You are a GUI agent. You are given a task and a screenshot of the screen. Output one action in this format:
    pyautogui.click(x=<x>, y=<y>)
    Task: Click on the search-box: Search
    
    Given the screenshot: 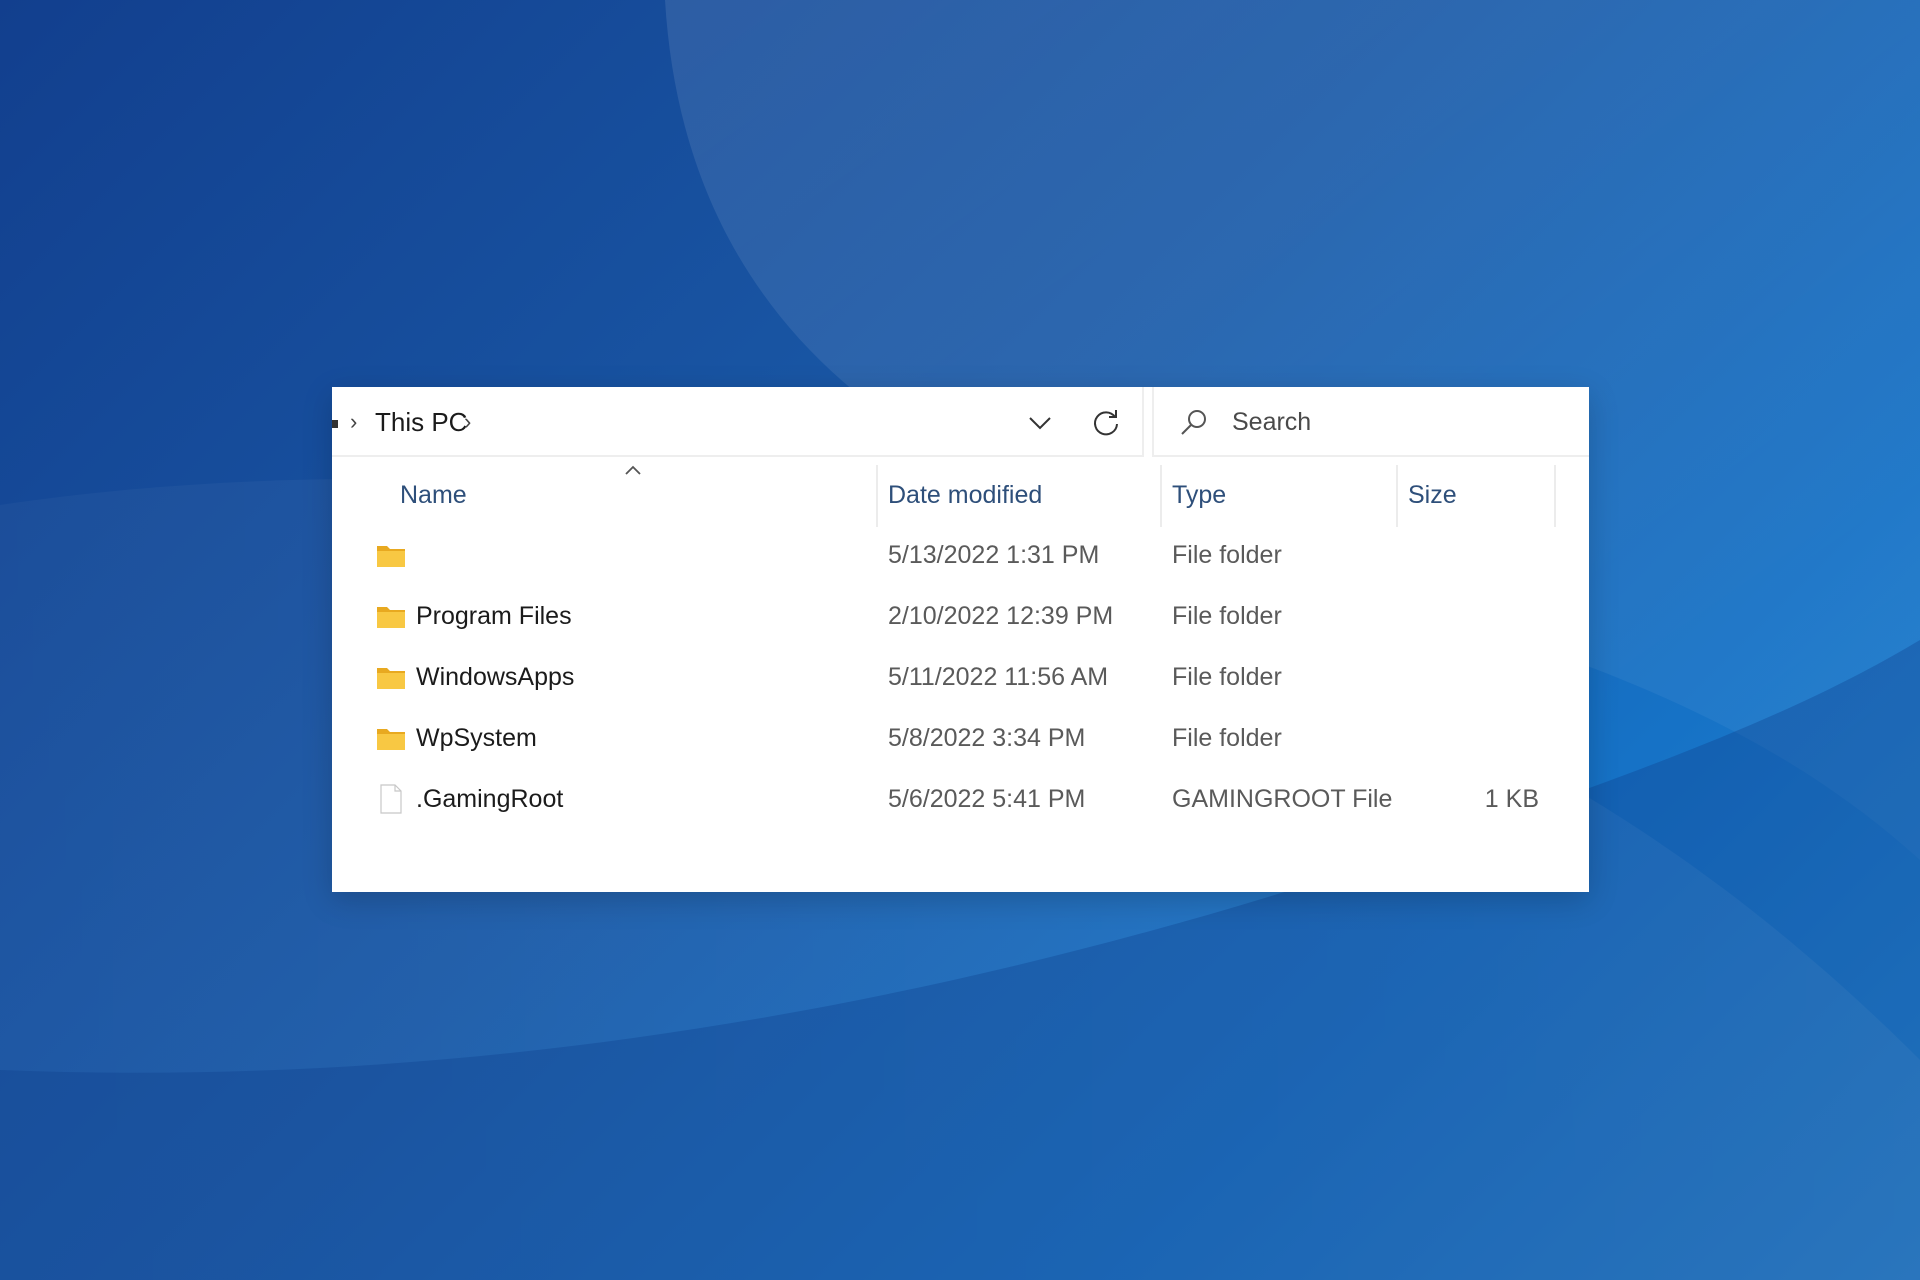 What is the action you would take?
    pyautogui.click(x=1370, y=422)
    